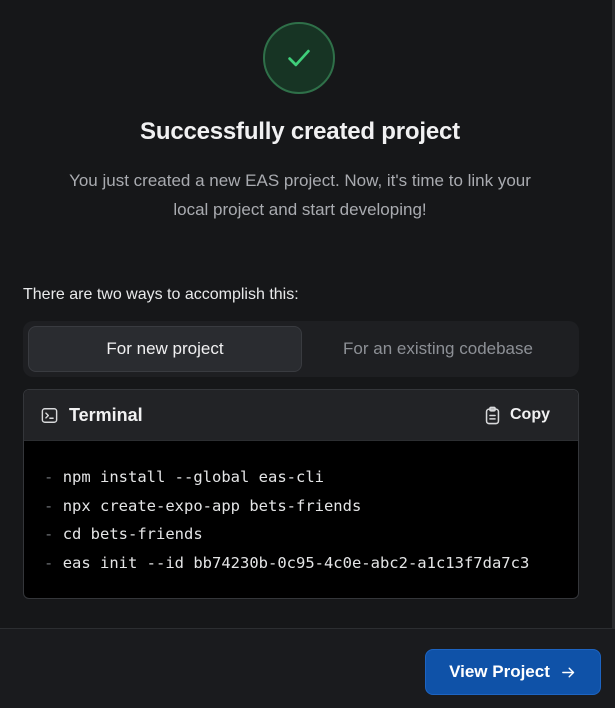 This screenshot has height=708, width=615. I want to click on terminal-header: Terminal Copy, so click(301, 415).